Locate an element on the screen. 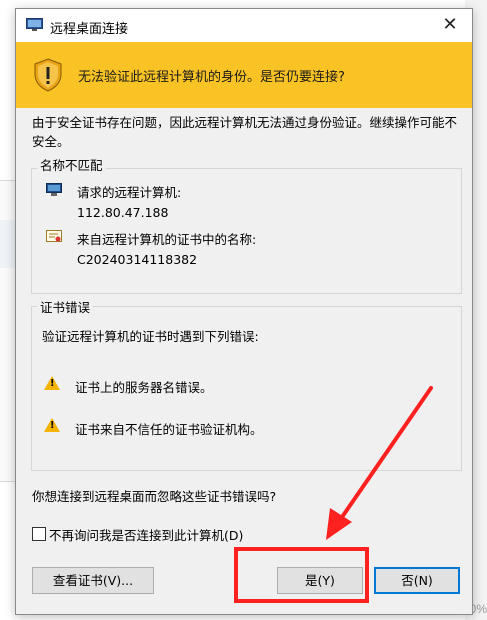 The height and width of the screenshot is (620, 487). certificate-name-value: C20240314118382 is located at coordinates (137, 259).